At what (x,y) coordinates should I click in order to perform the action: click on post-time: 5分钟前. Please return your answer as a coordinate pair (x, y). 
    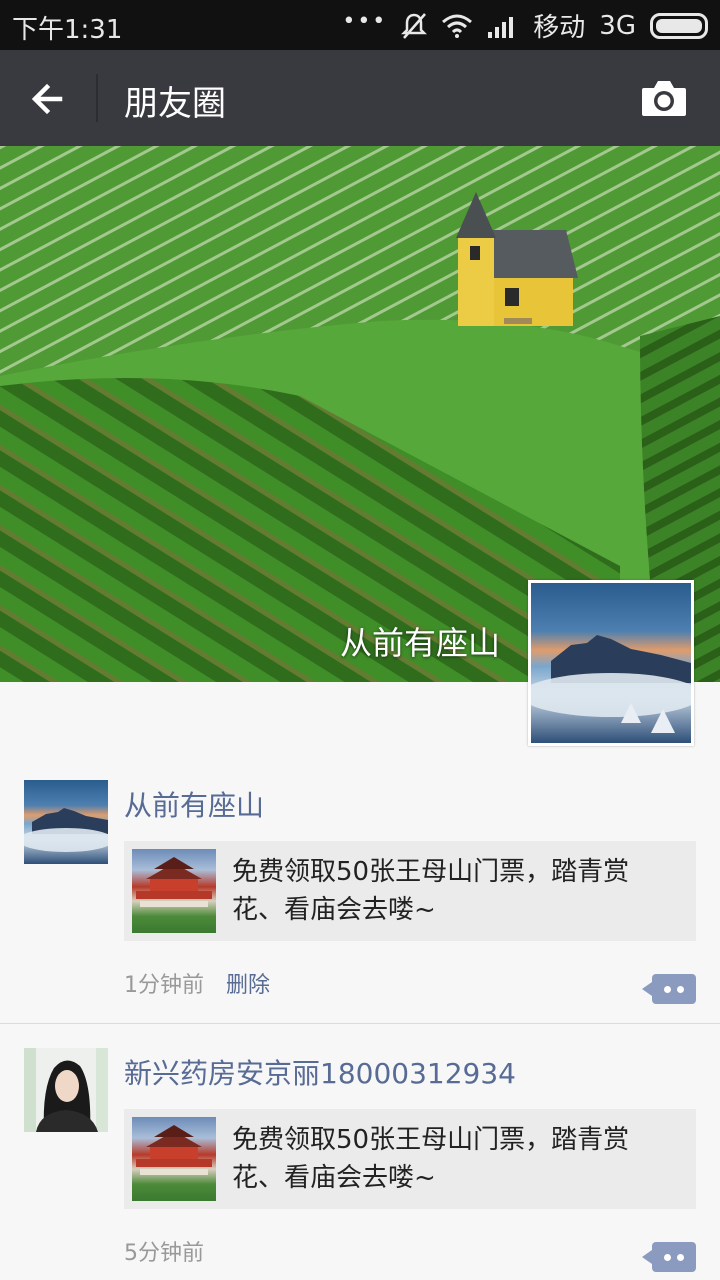
    Looking at the image, I should click on (164, 1253).